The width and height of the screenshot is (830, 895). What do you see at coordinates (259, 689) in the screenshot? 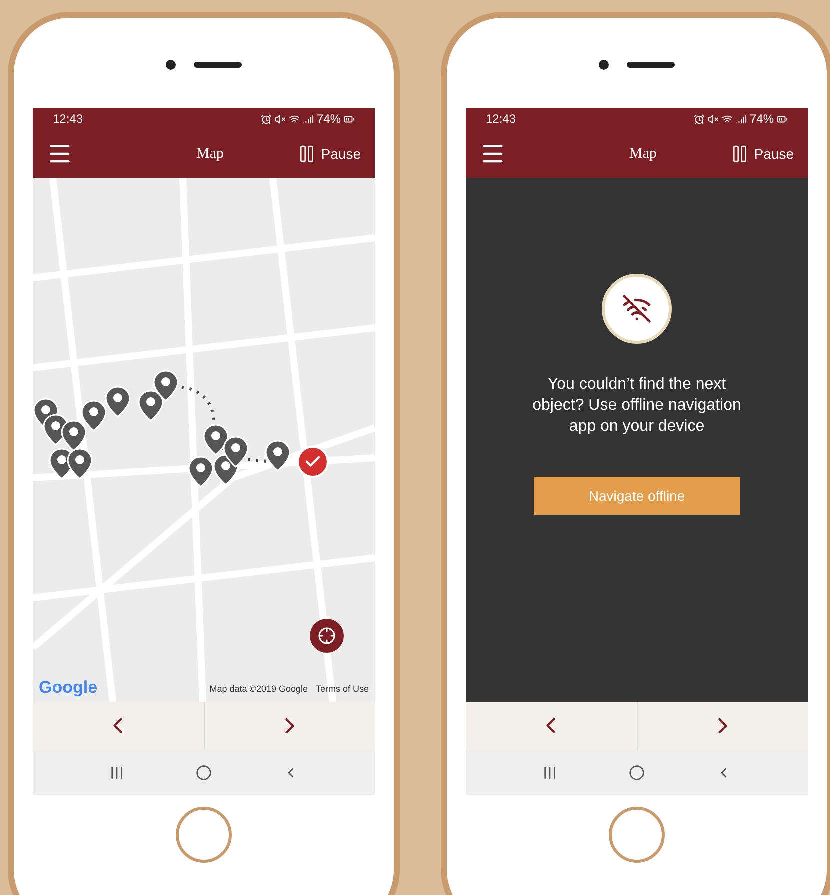
I see `map-attribution: Map data ©2019 Google` at bounding box center [259, 689].